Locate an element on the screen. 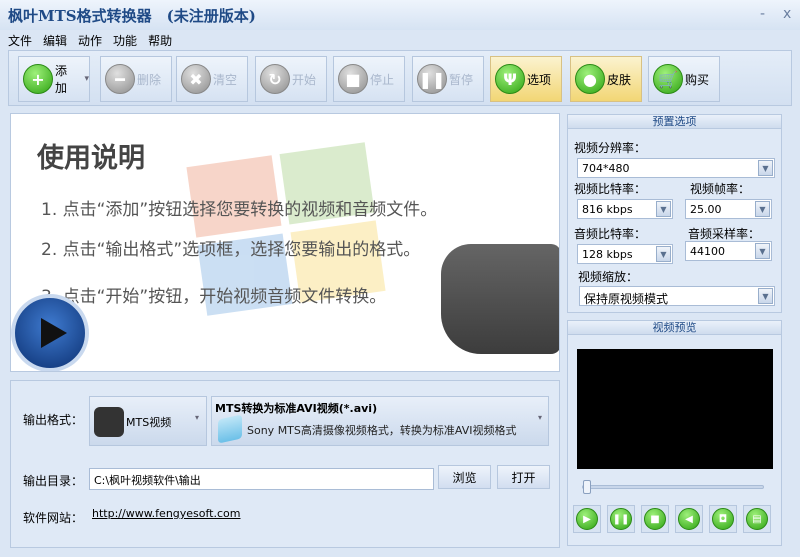 The height and width of the screenshot is (557, 800). snapshot-icon: ◘ is located at coordinates (723, 519).